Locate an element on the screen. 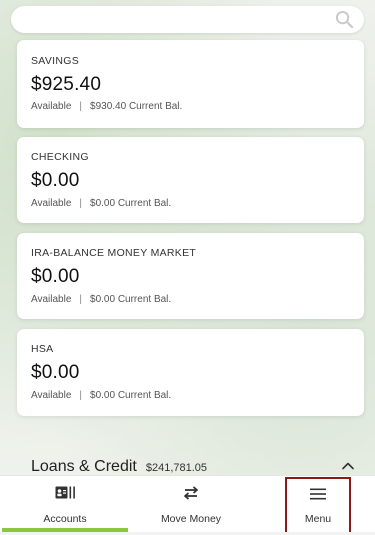 The image size is (375, 535). nav-accounts: Accounts is located at coordinates (65, 505).